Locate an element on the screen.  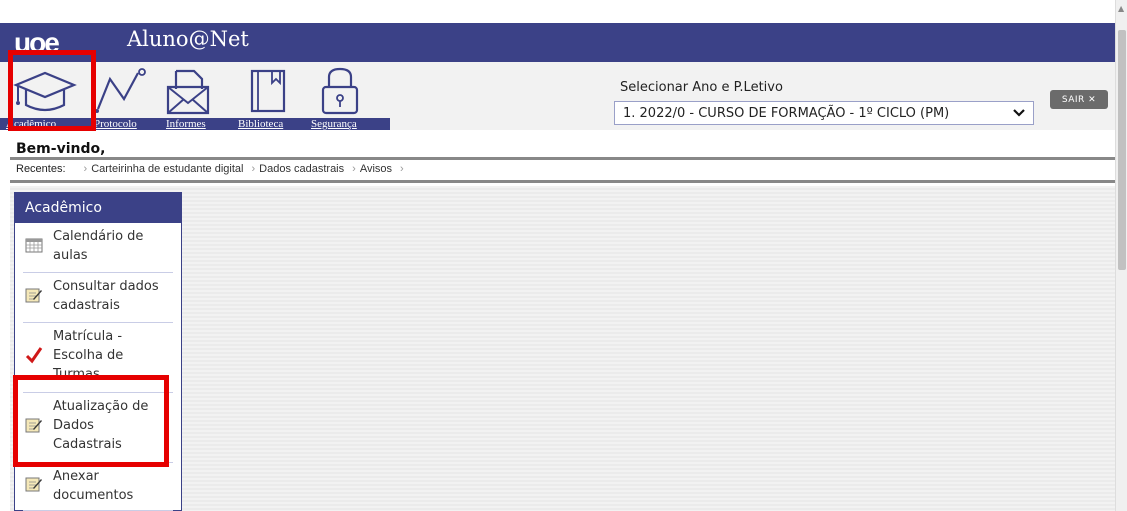
logout-button: SAIR ✕ is located at coordinates (1079, 99).